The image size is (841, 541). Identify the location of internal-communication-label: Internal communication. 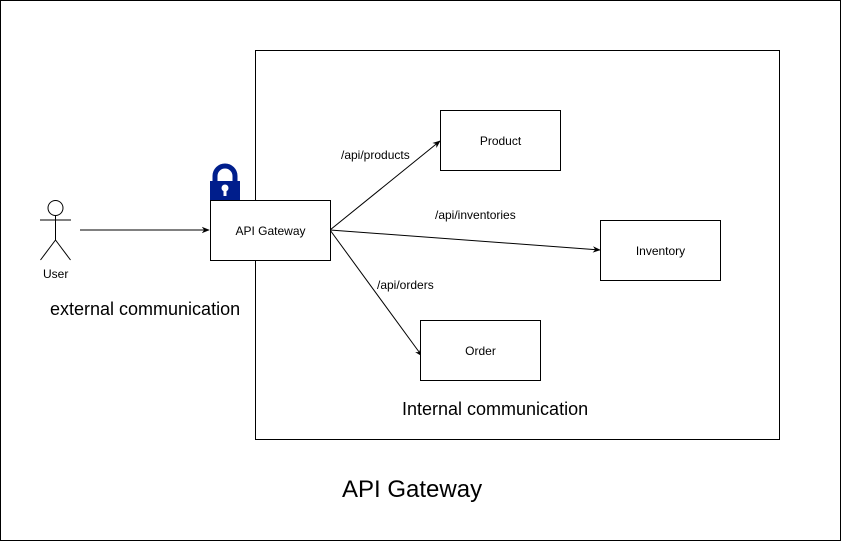
(495, 409).